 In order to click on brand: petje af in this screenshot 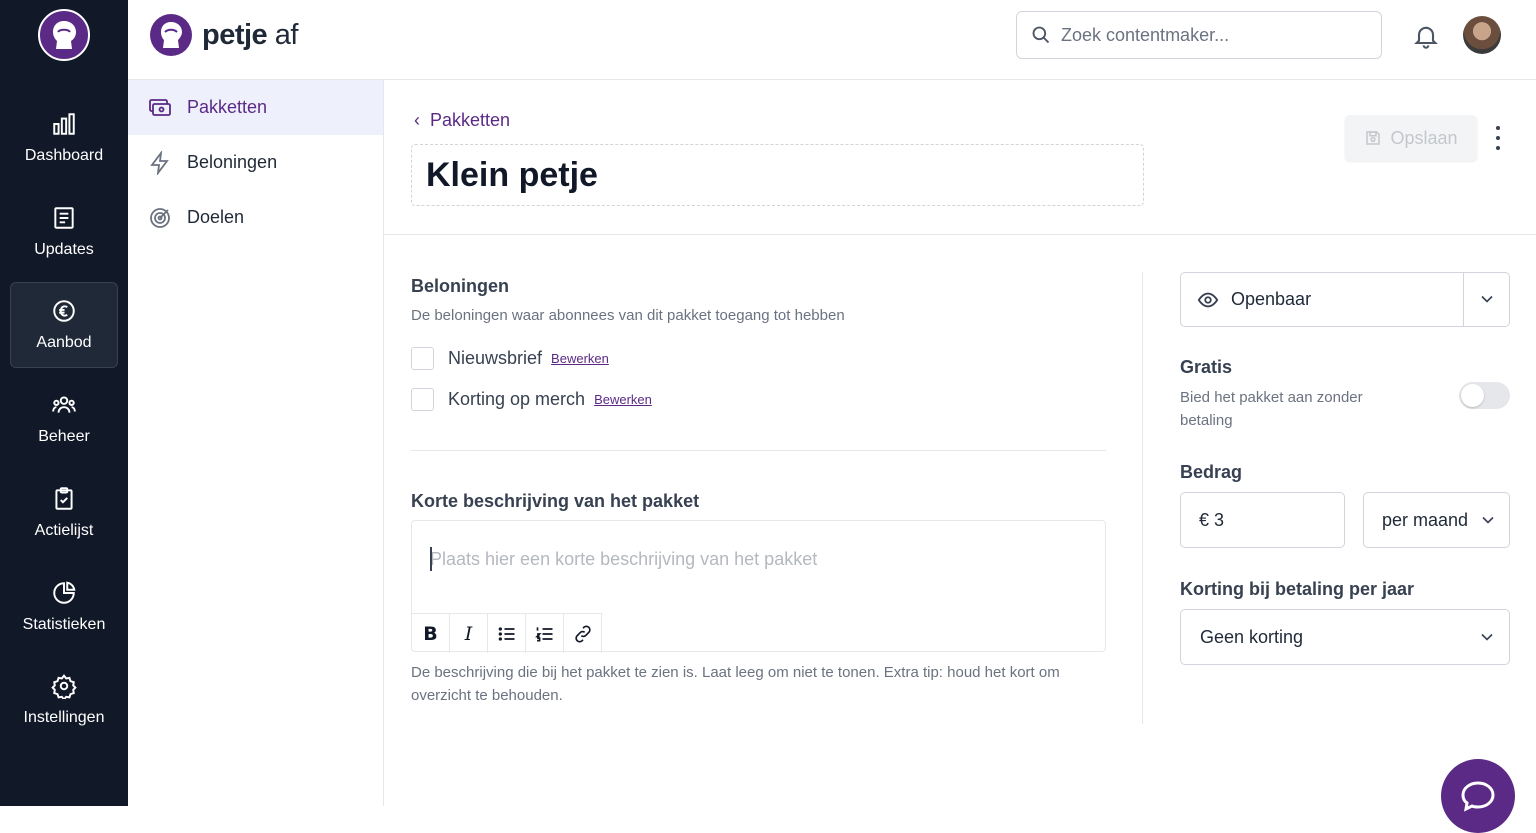, I will do `click(224, 35)`.